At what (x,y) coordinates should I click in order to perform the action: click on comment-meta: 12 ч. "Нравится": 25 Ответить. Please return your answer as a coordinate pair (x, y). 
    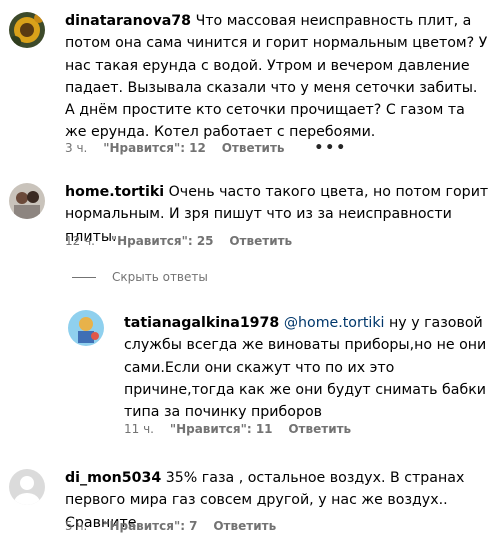
    Looking at the image, I should click on (178, 241).